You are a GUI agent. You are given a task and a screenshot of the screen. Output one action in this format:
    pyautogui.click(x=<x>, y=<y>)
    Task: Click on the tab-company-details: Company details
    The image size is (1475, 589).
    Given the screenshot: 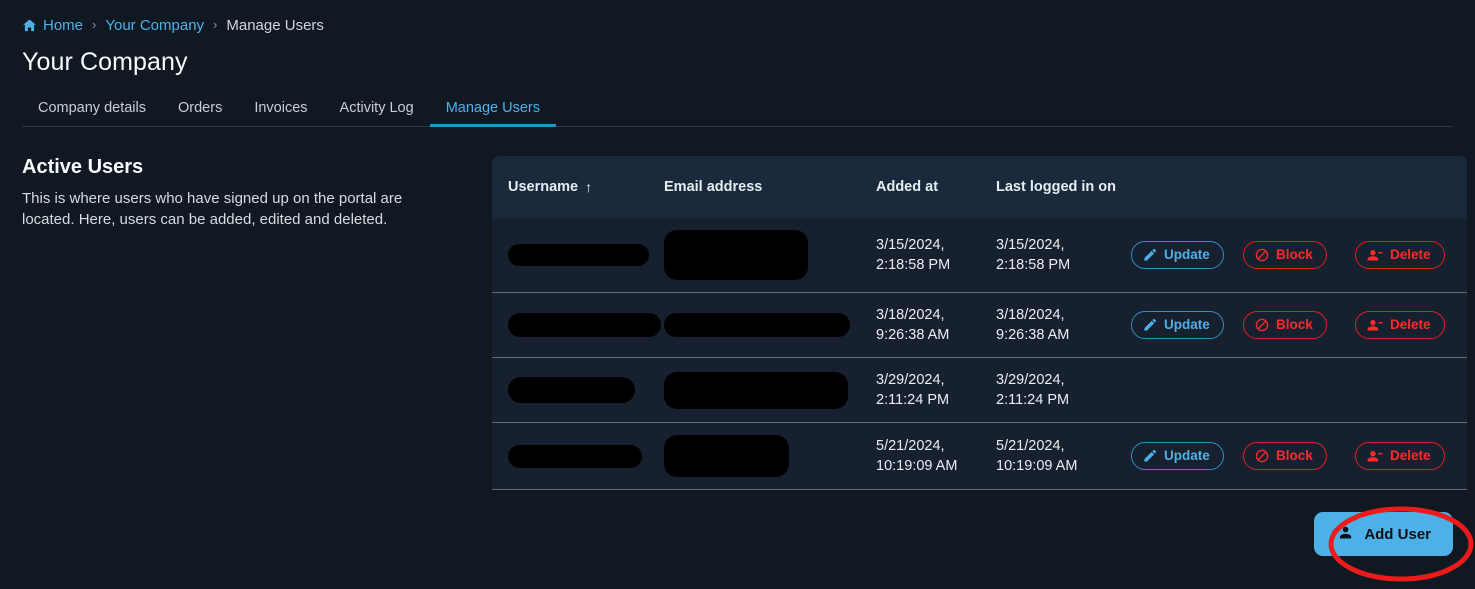 What is the action you would take?
    pyautogui.click(x=92, y=113)
    